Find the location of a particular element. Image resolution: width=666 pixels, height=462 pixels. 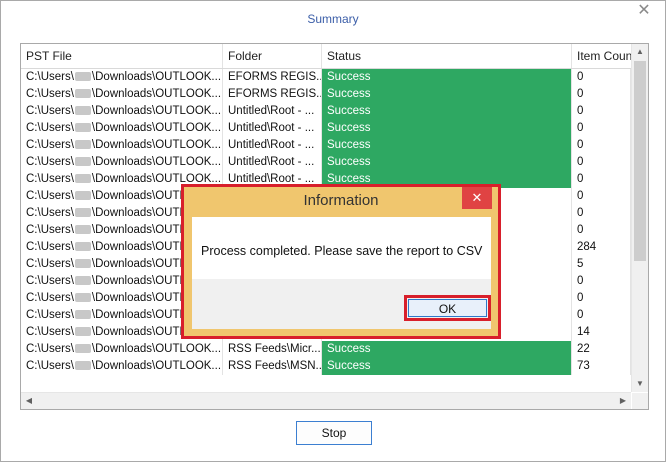

scrollbar-corner is located at coordinates (640, 401).